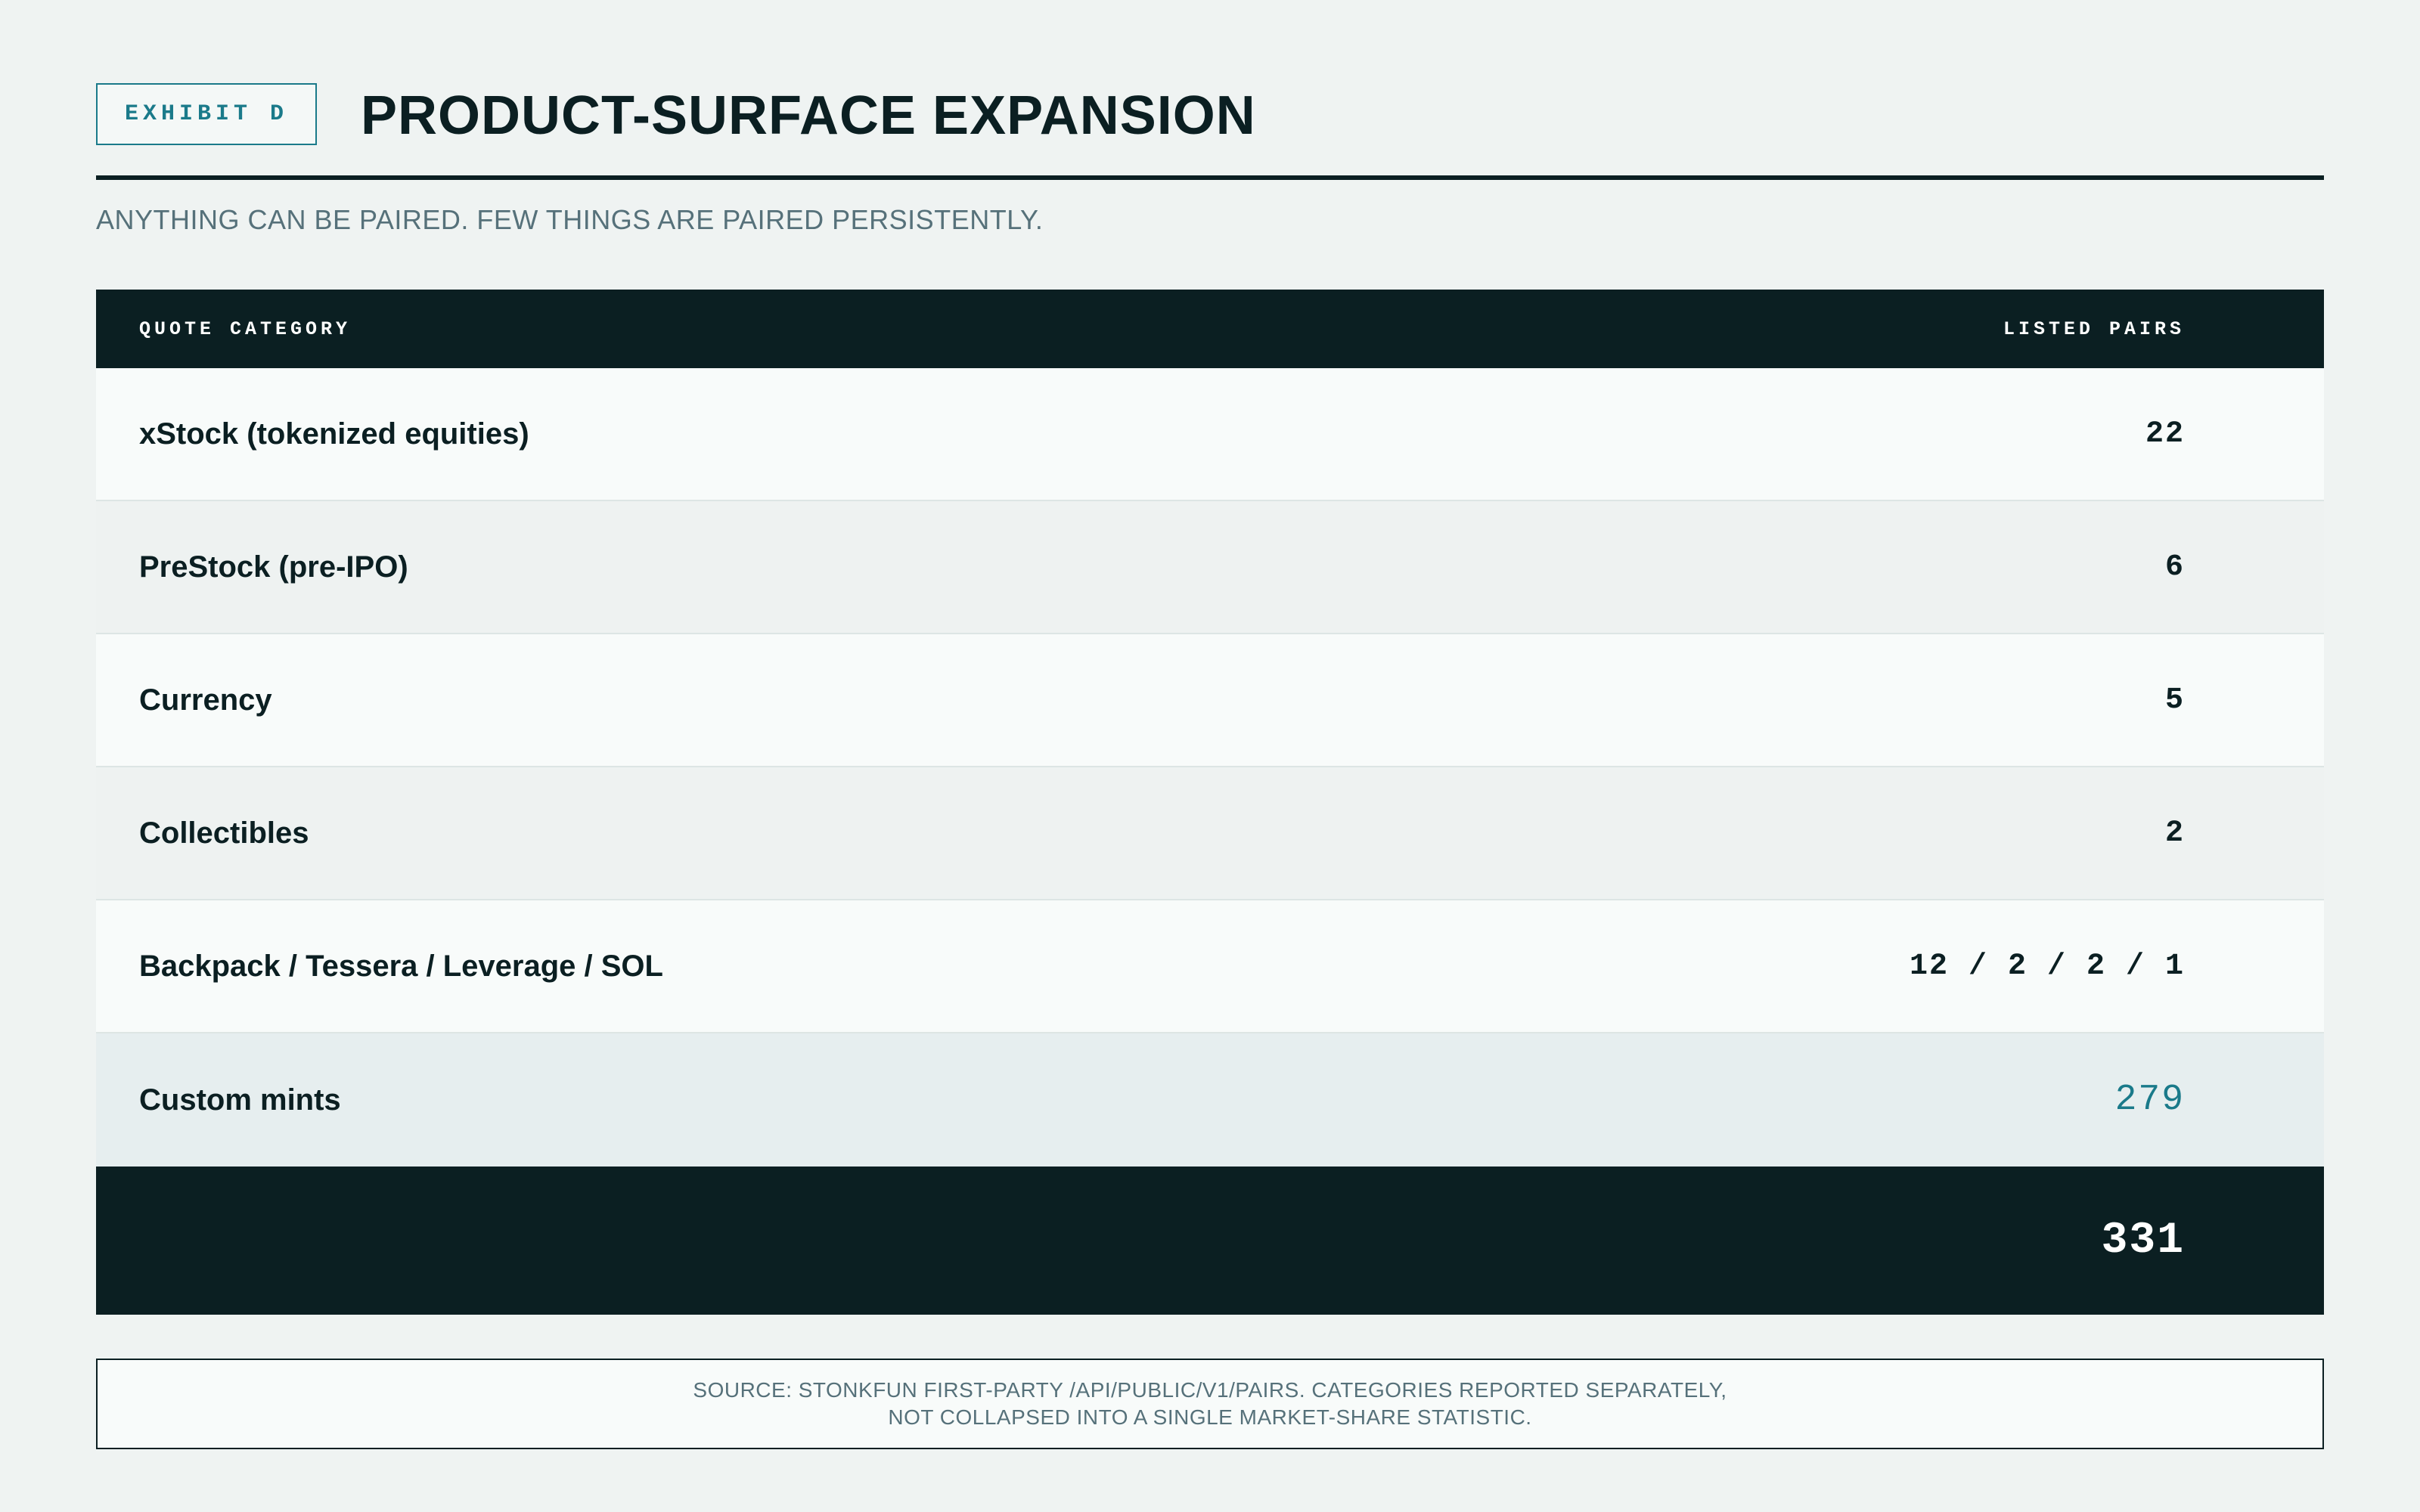 Image resolution: width=2420 pixels, height=1512 pixels. I want to click on row-label: xStock (tokenized equities), so click(334, 434).